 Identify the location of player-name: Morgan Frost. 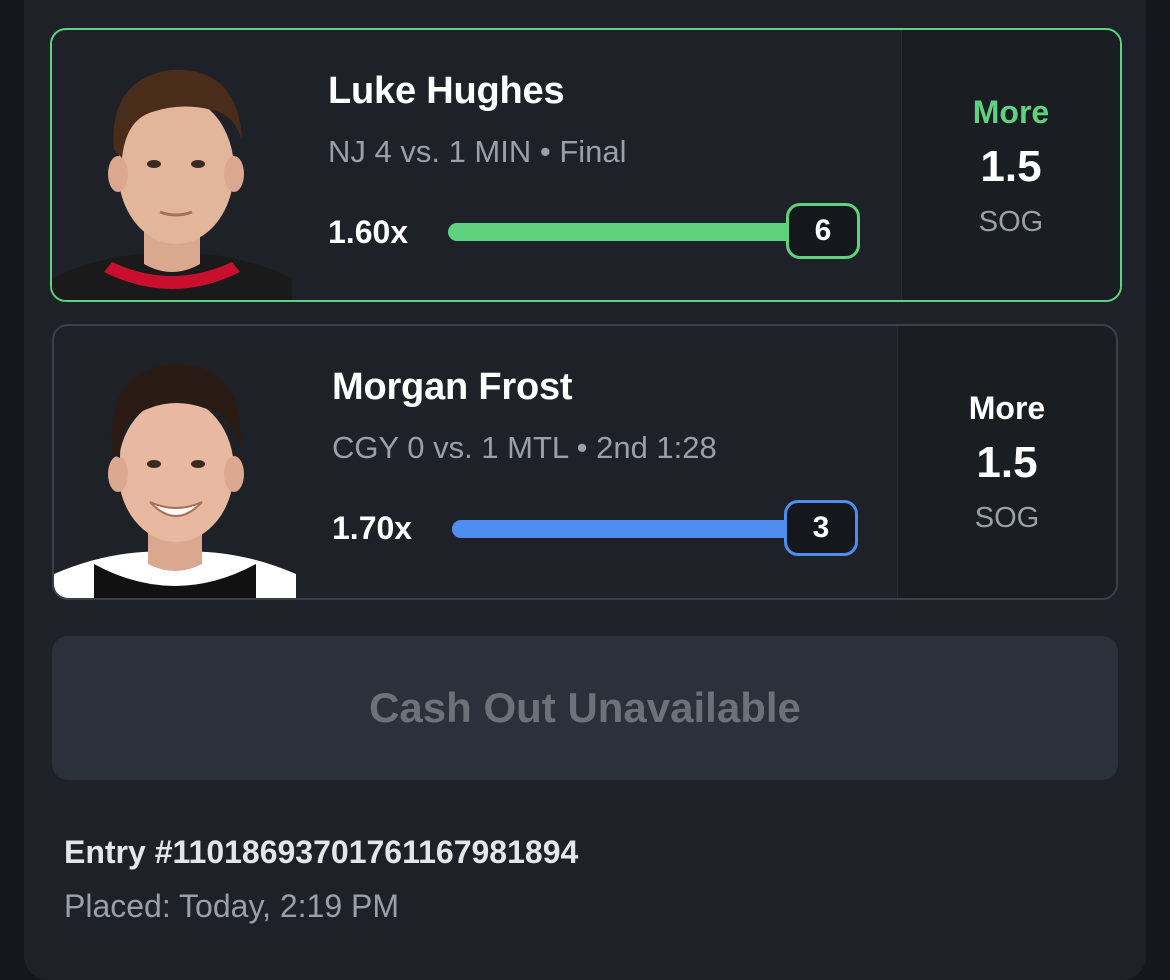
(452, 387).